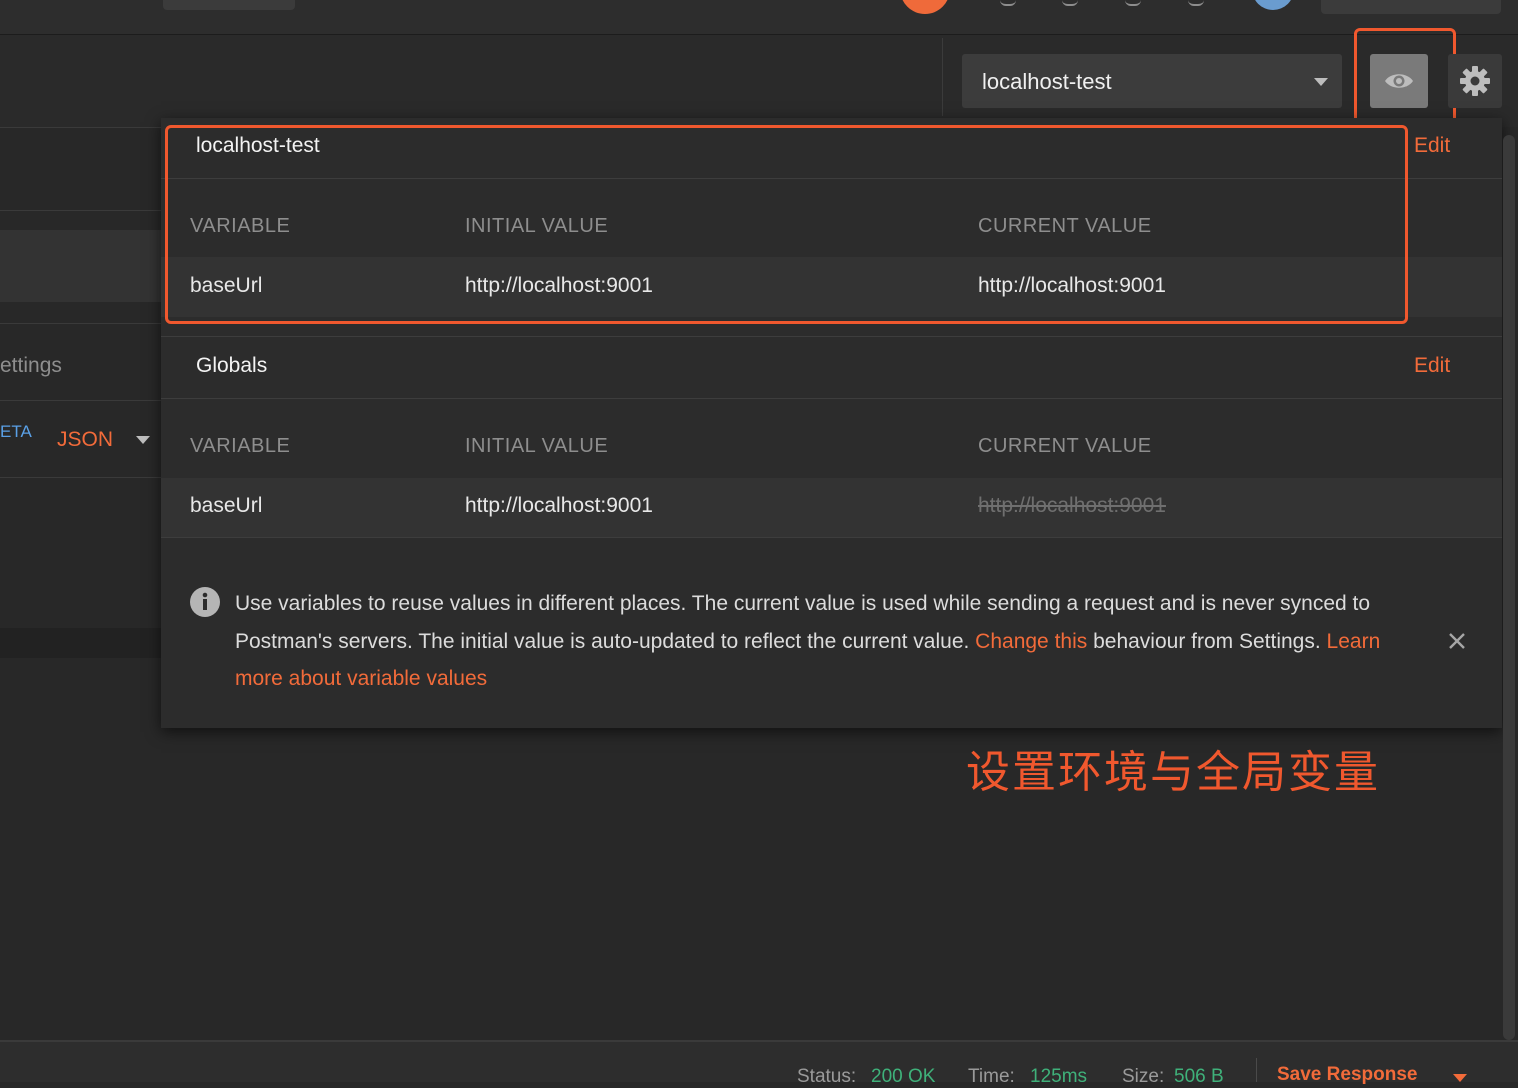 This screenshot has width=1518, height=1088. What do you see at coordinates (991, 1076) in the screenshot?
I see `time-label: Time:` at bounding box center [991, 1076].